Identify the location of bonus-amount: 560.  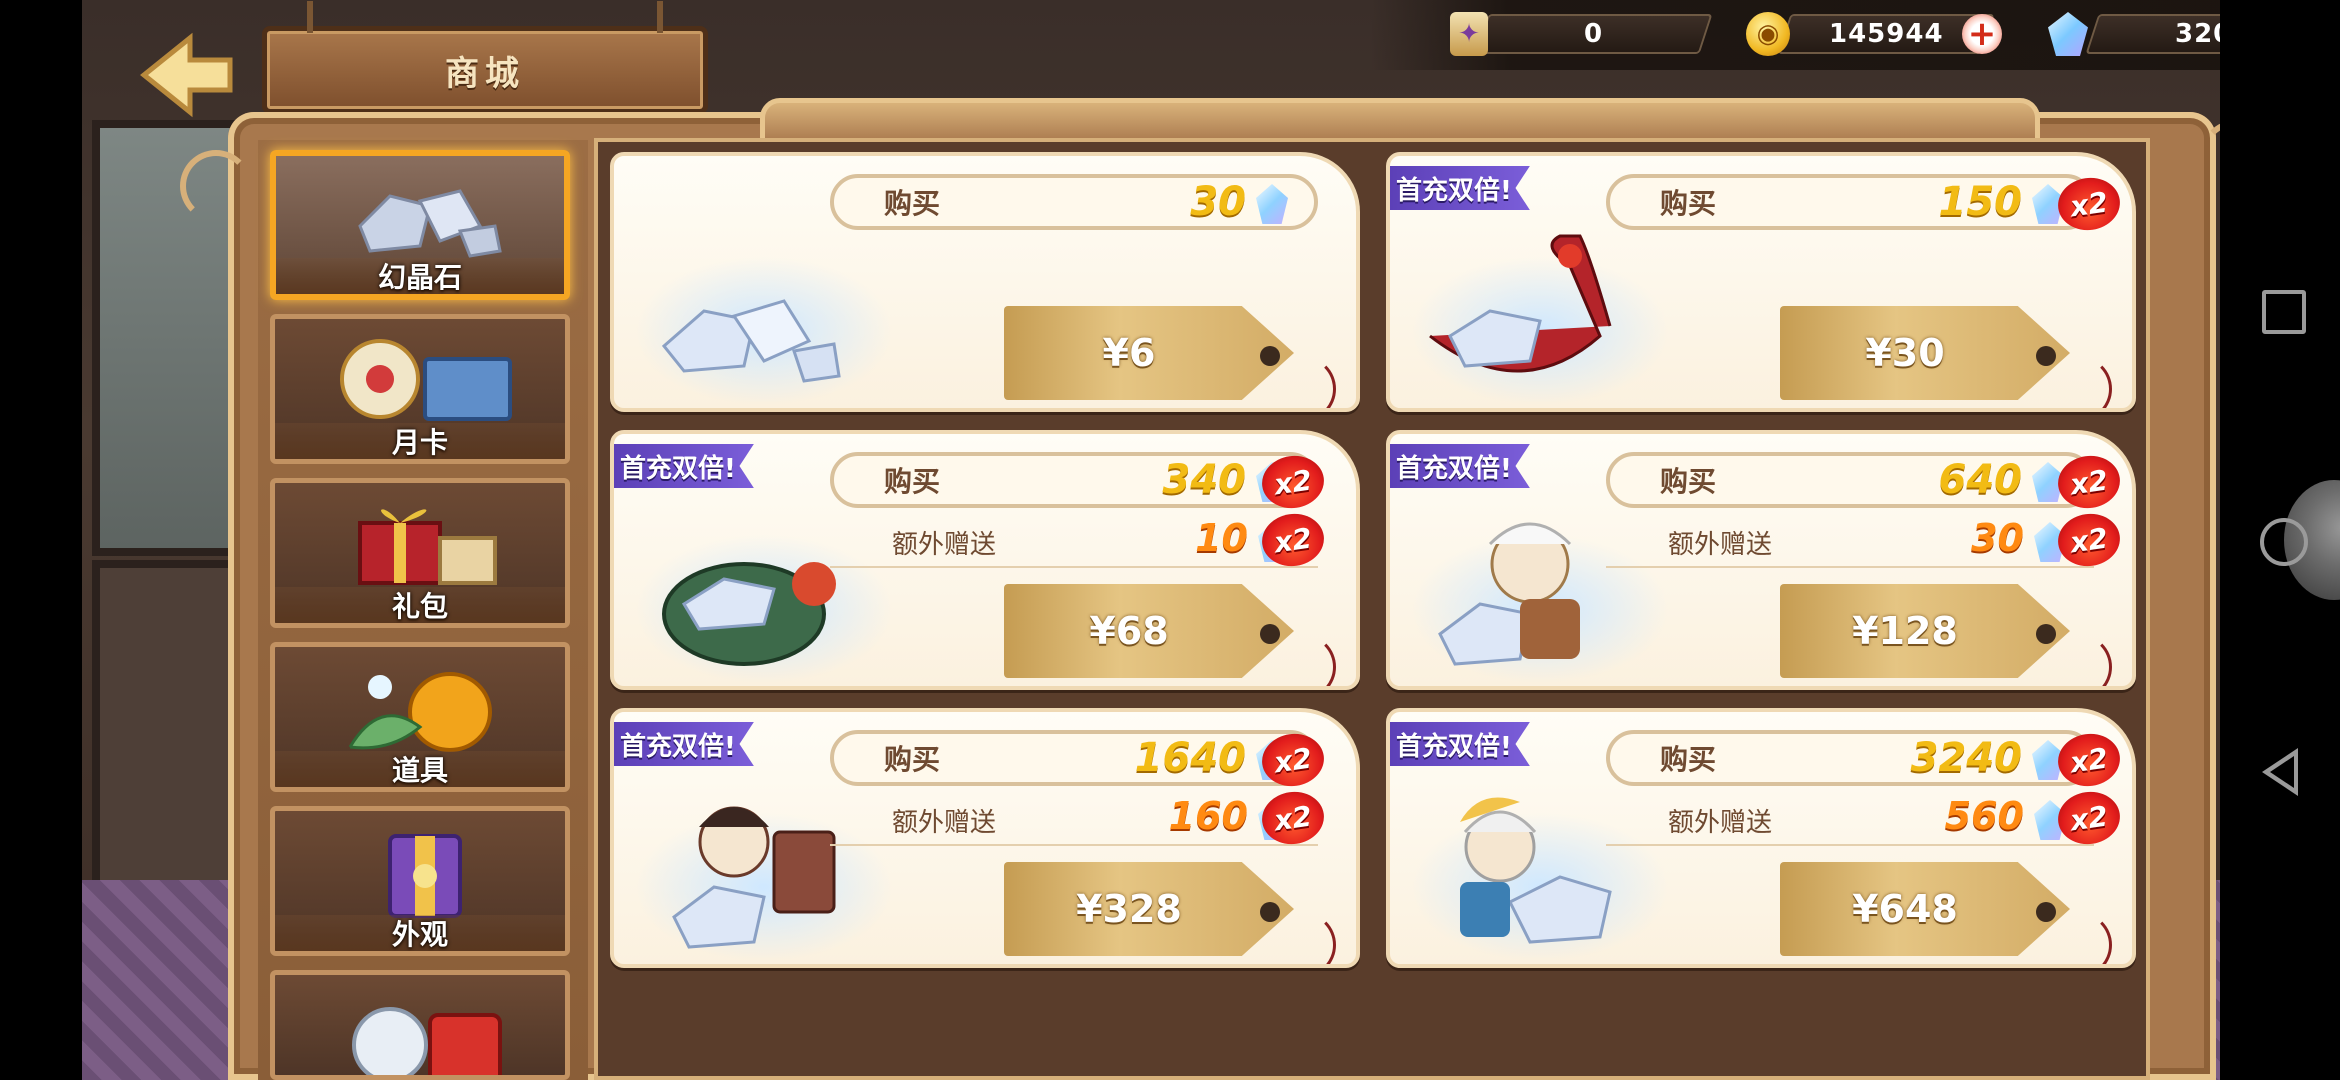
(1984, 816).